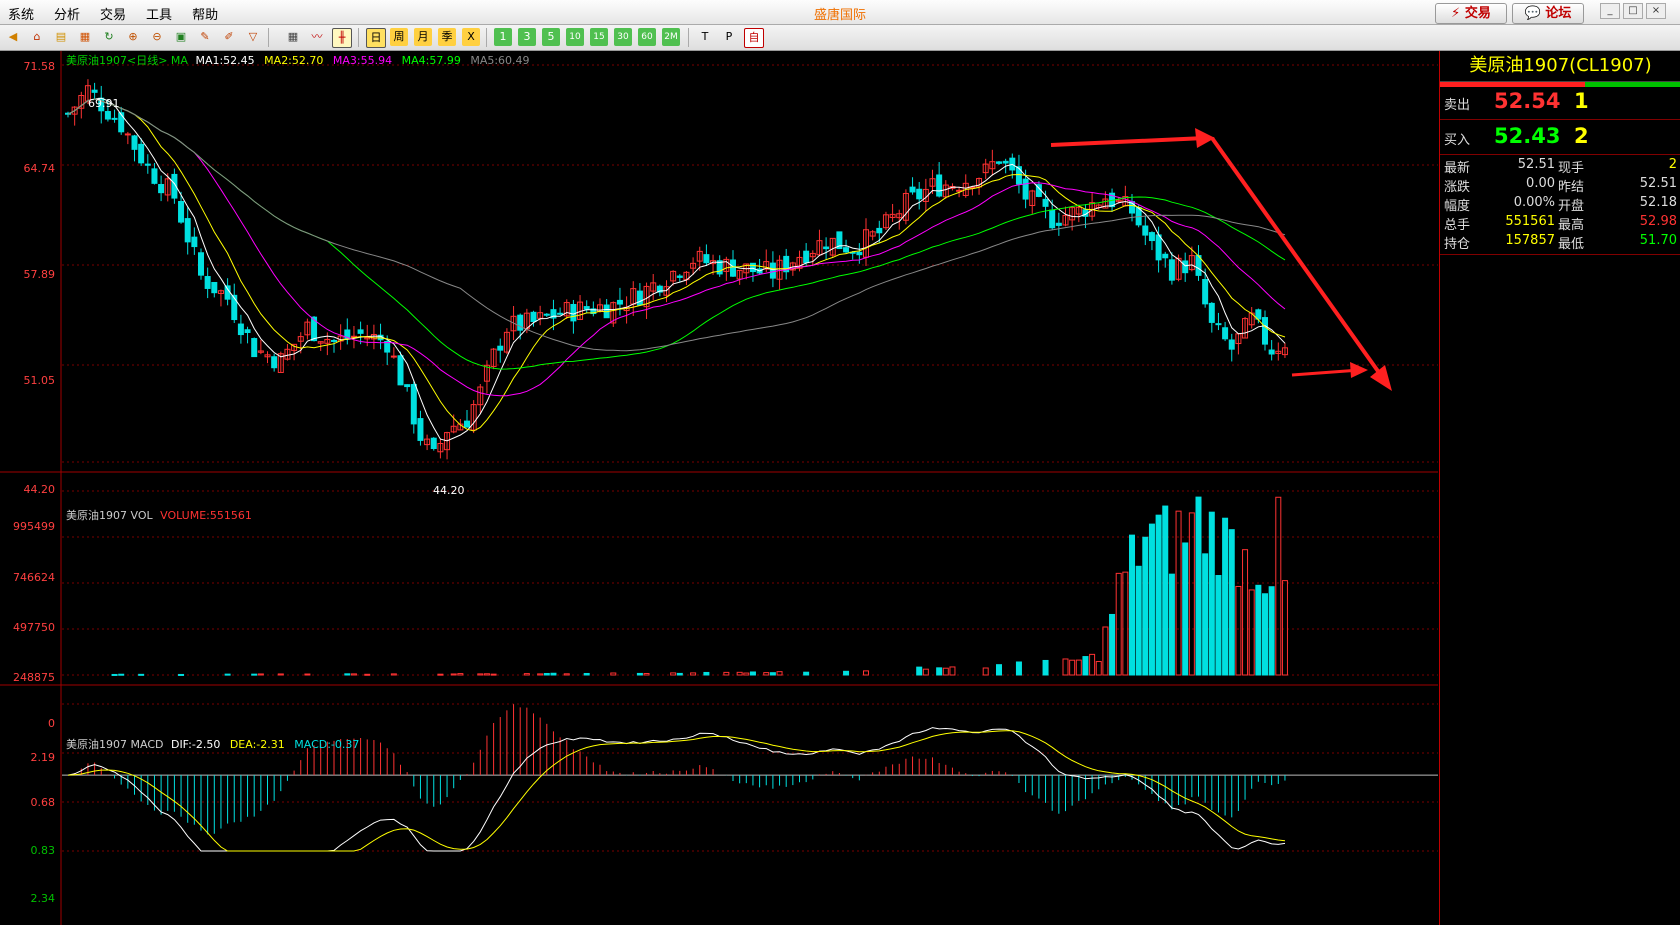 This screenshot has height=925, width=1680. I want to click on legend-symbol: 美原油1907<日线> MA, so click(127, 60).